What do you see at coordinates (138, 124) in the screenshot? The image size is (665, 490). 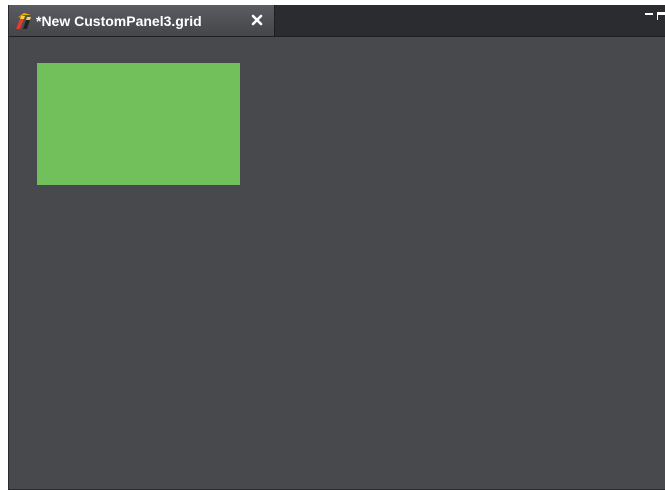 I see `green-rectangle-widget` at bounding box center [138, 124].